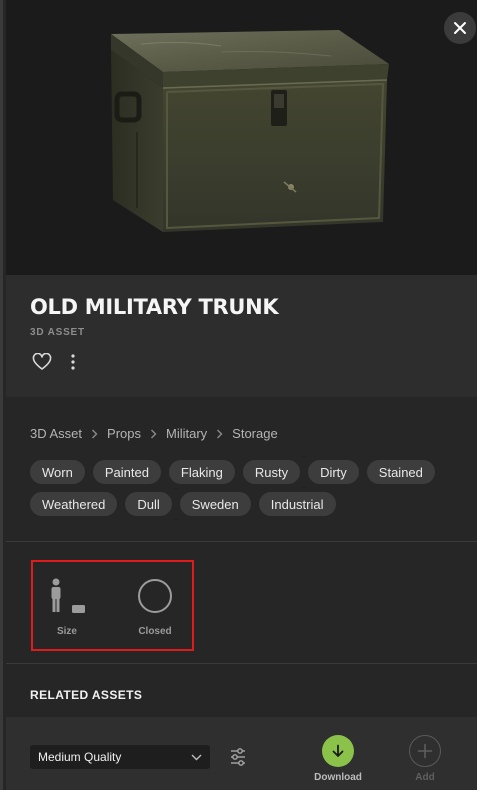  Describe the element at coordinates (201, 472) in the screenshot. I see `tag-chip: Flaking` at that location.